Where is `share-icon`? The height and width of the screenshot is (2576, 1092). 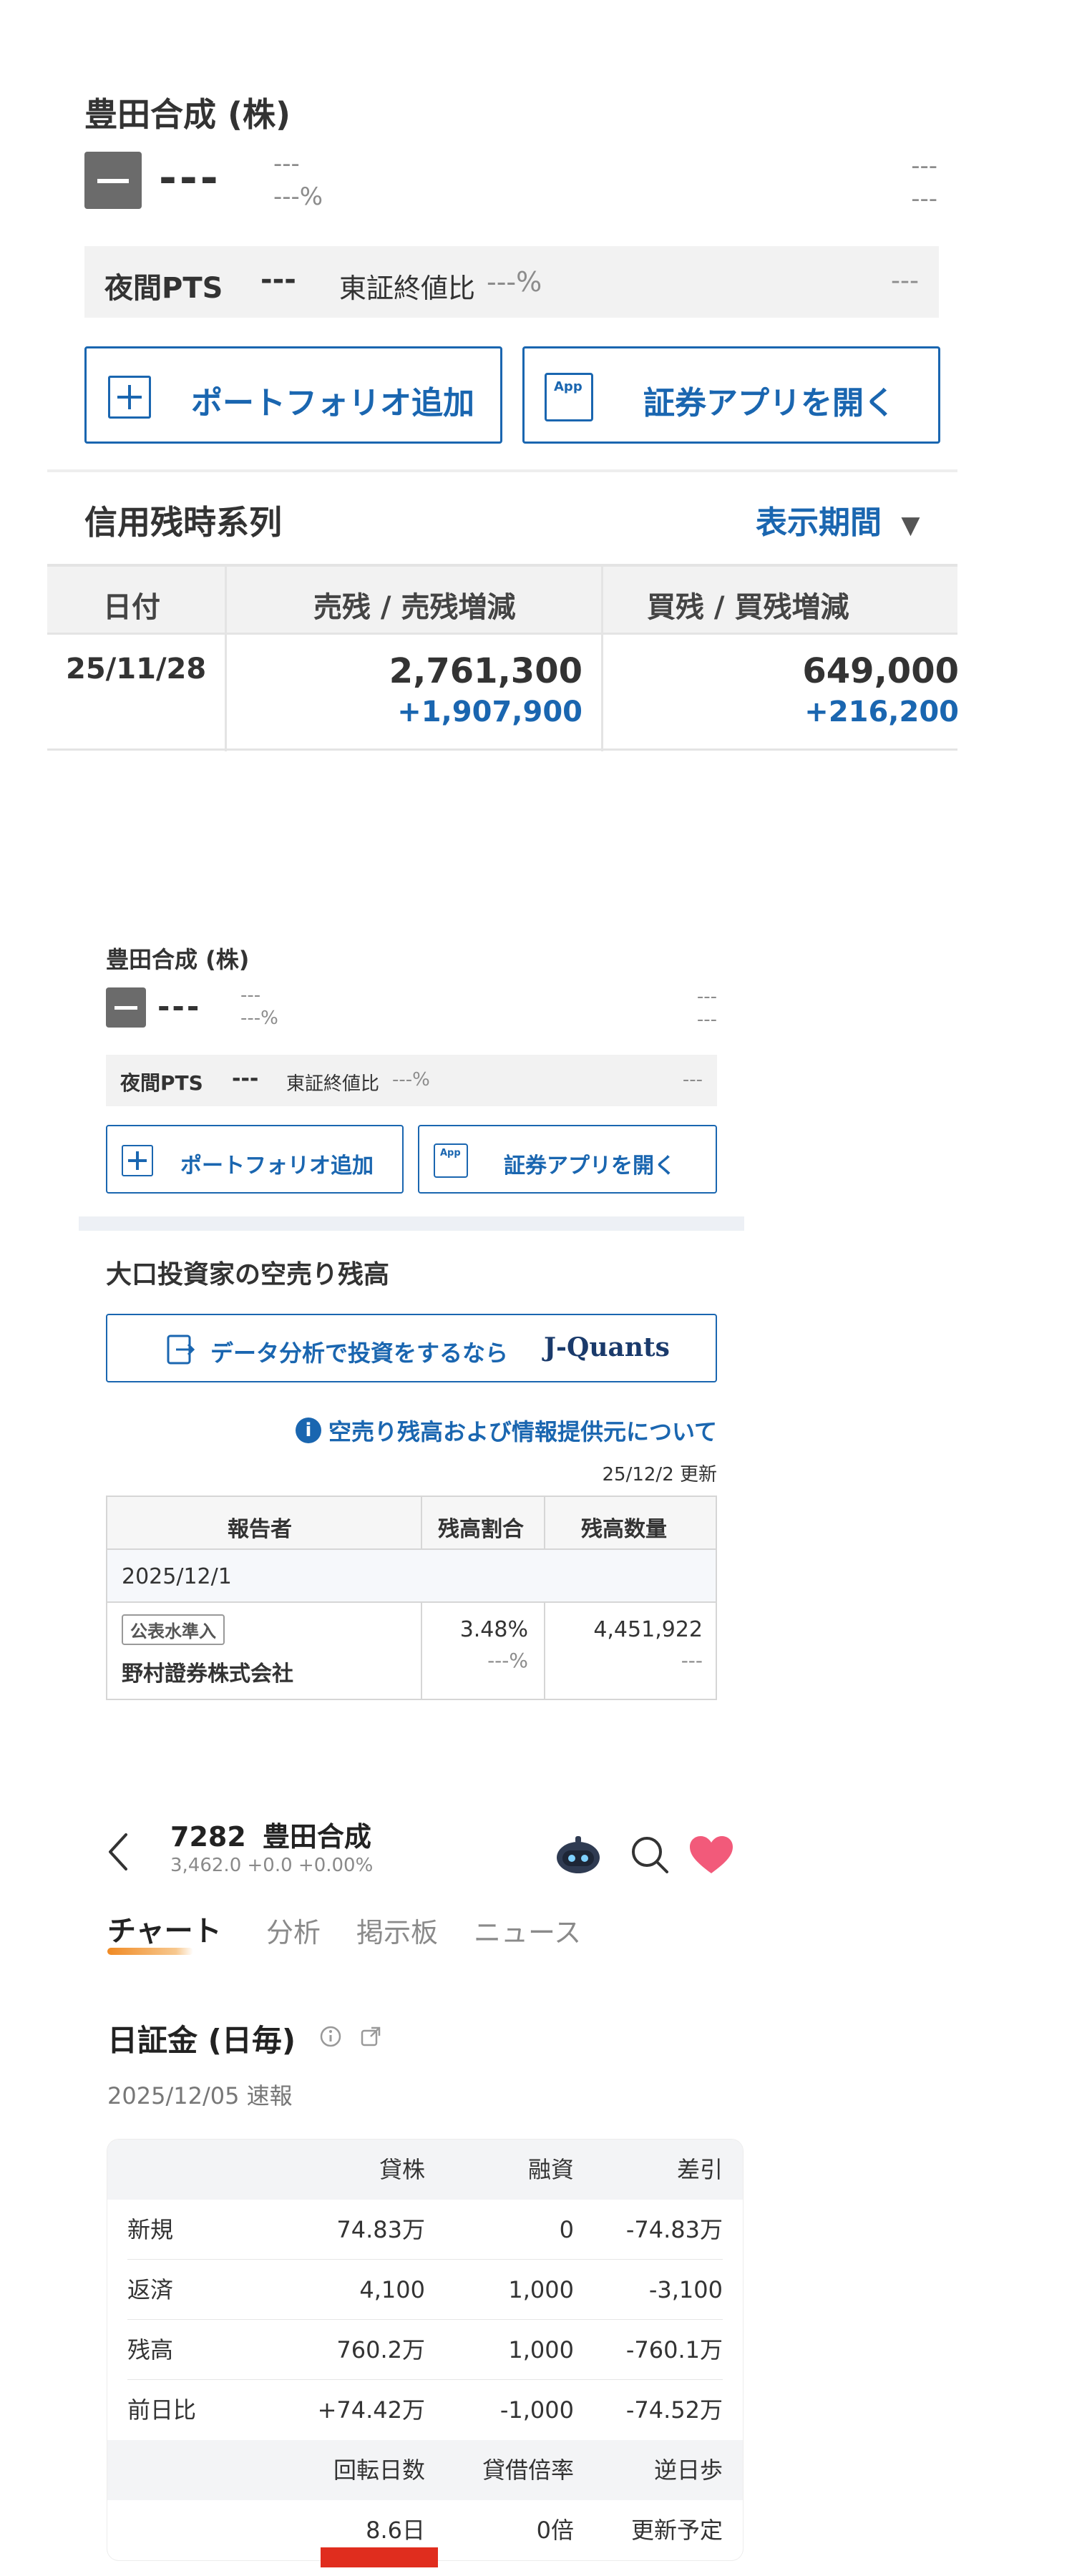 share-icon is located at coordinates (370, 2036).